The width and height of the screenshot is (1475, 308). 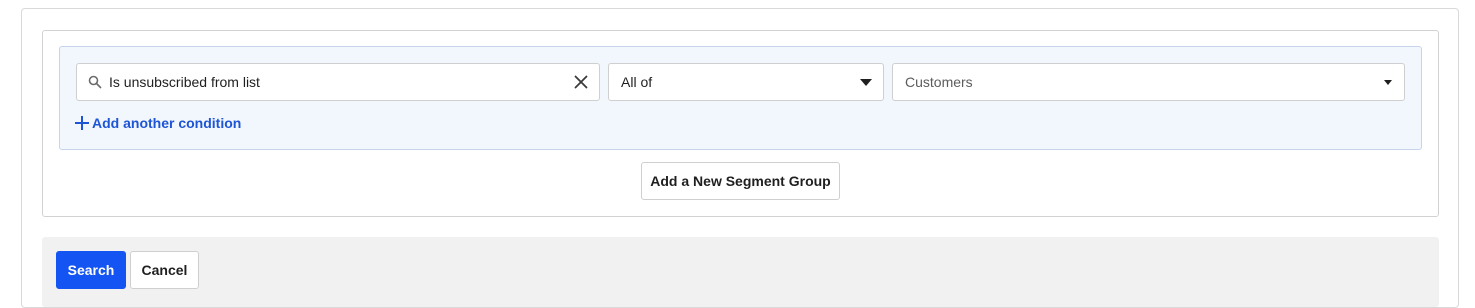 What do you see at coordinates (91, 270) in the screenshot?
I see `search-button: Search` at bounding box center [91, 270].